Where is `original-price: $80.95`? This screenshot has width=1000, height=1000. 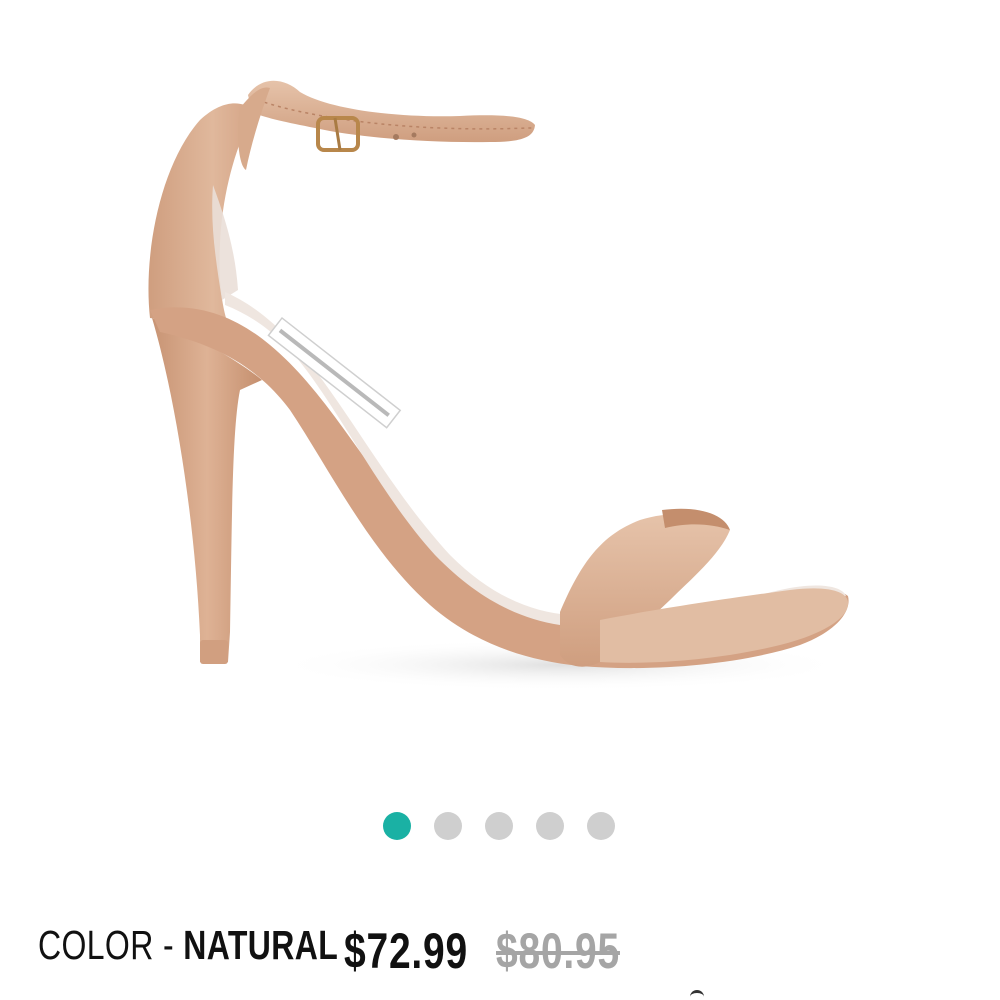
original-price: $80.95 is located at coordinates (558, 951).